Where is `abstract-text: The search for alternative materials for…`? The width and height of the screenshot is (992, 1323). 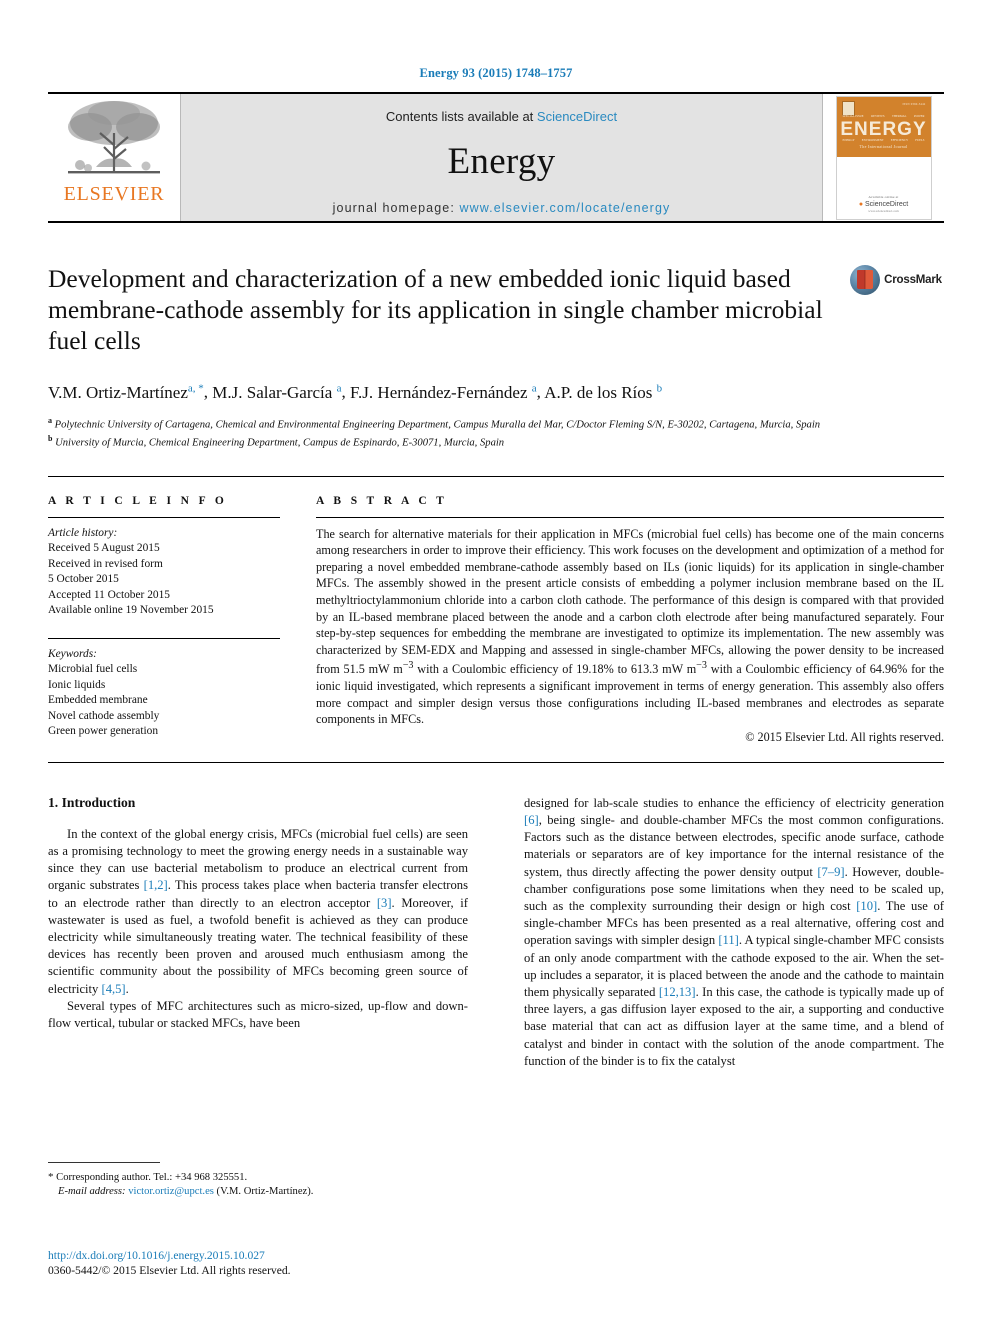
abstract-text: The search for alternative materials for… is located at coordinates (630, 626).